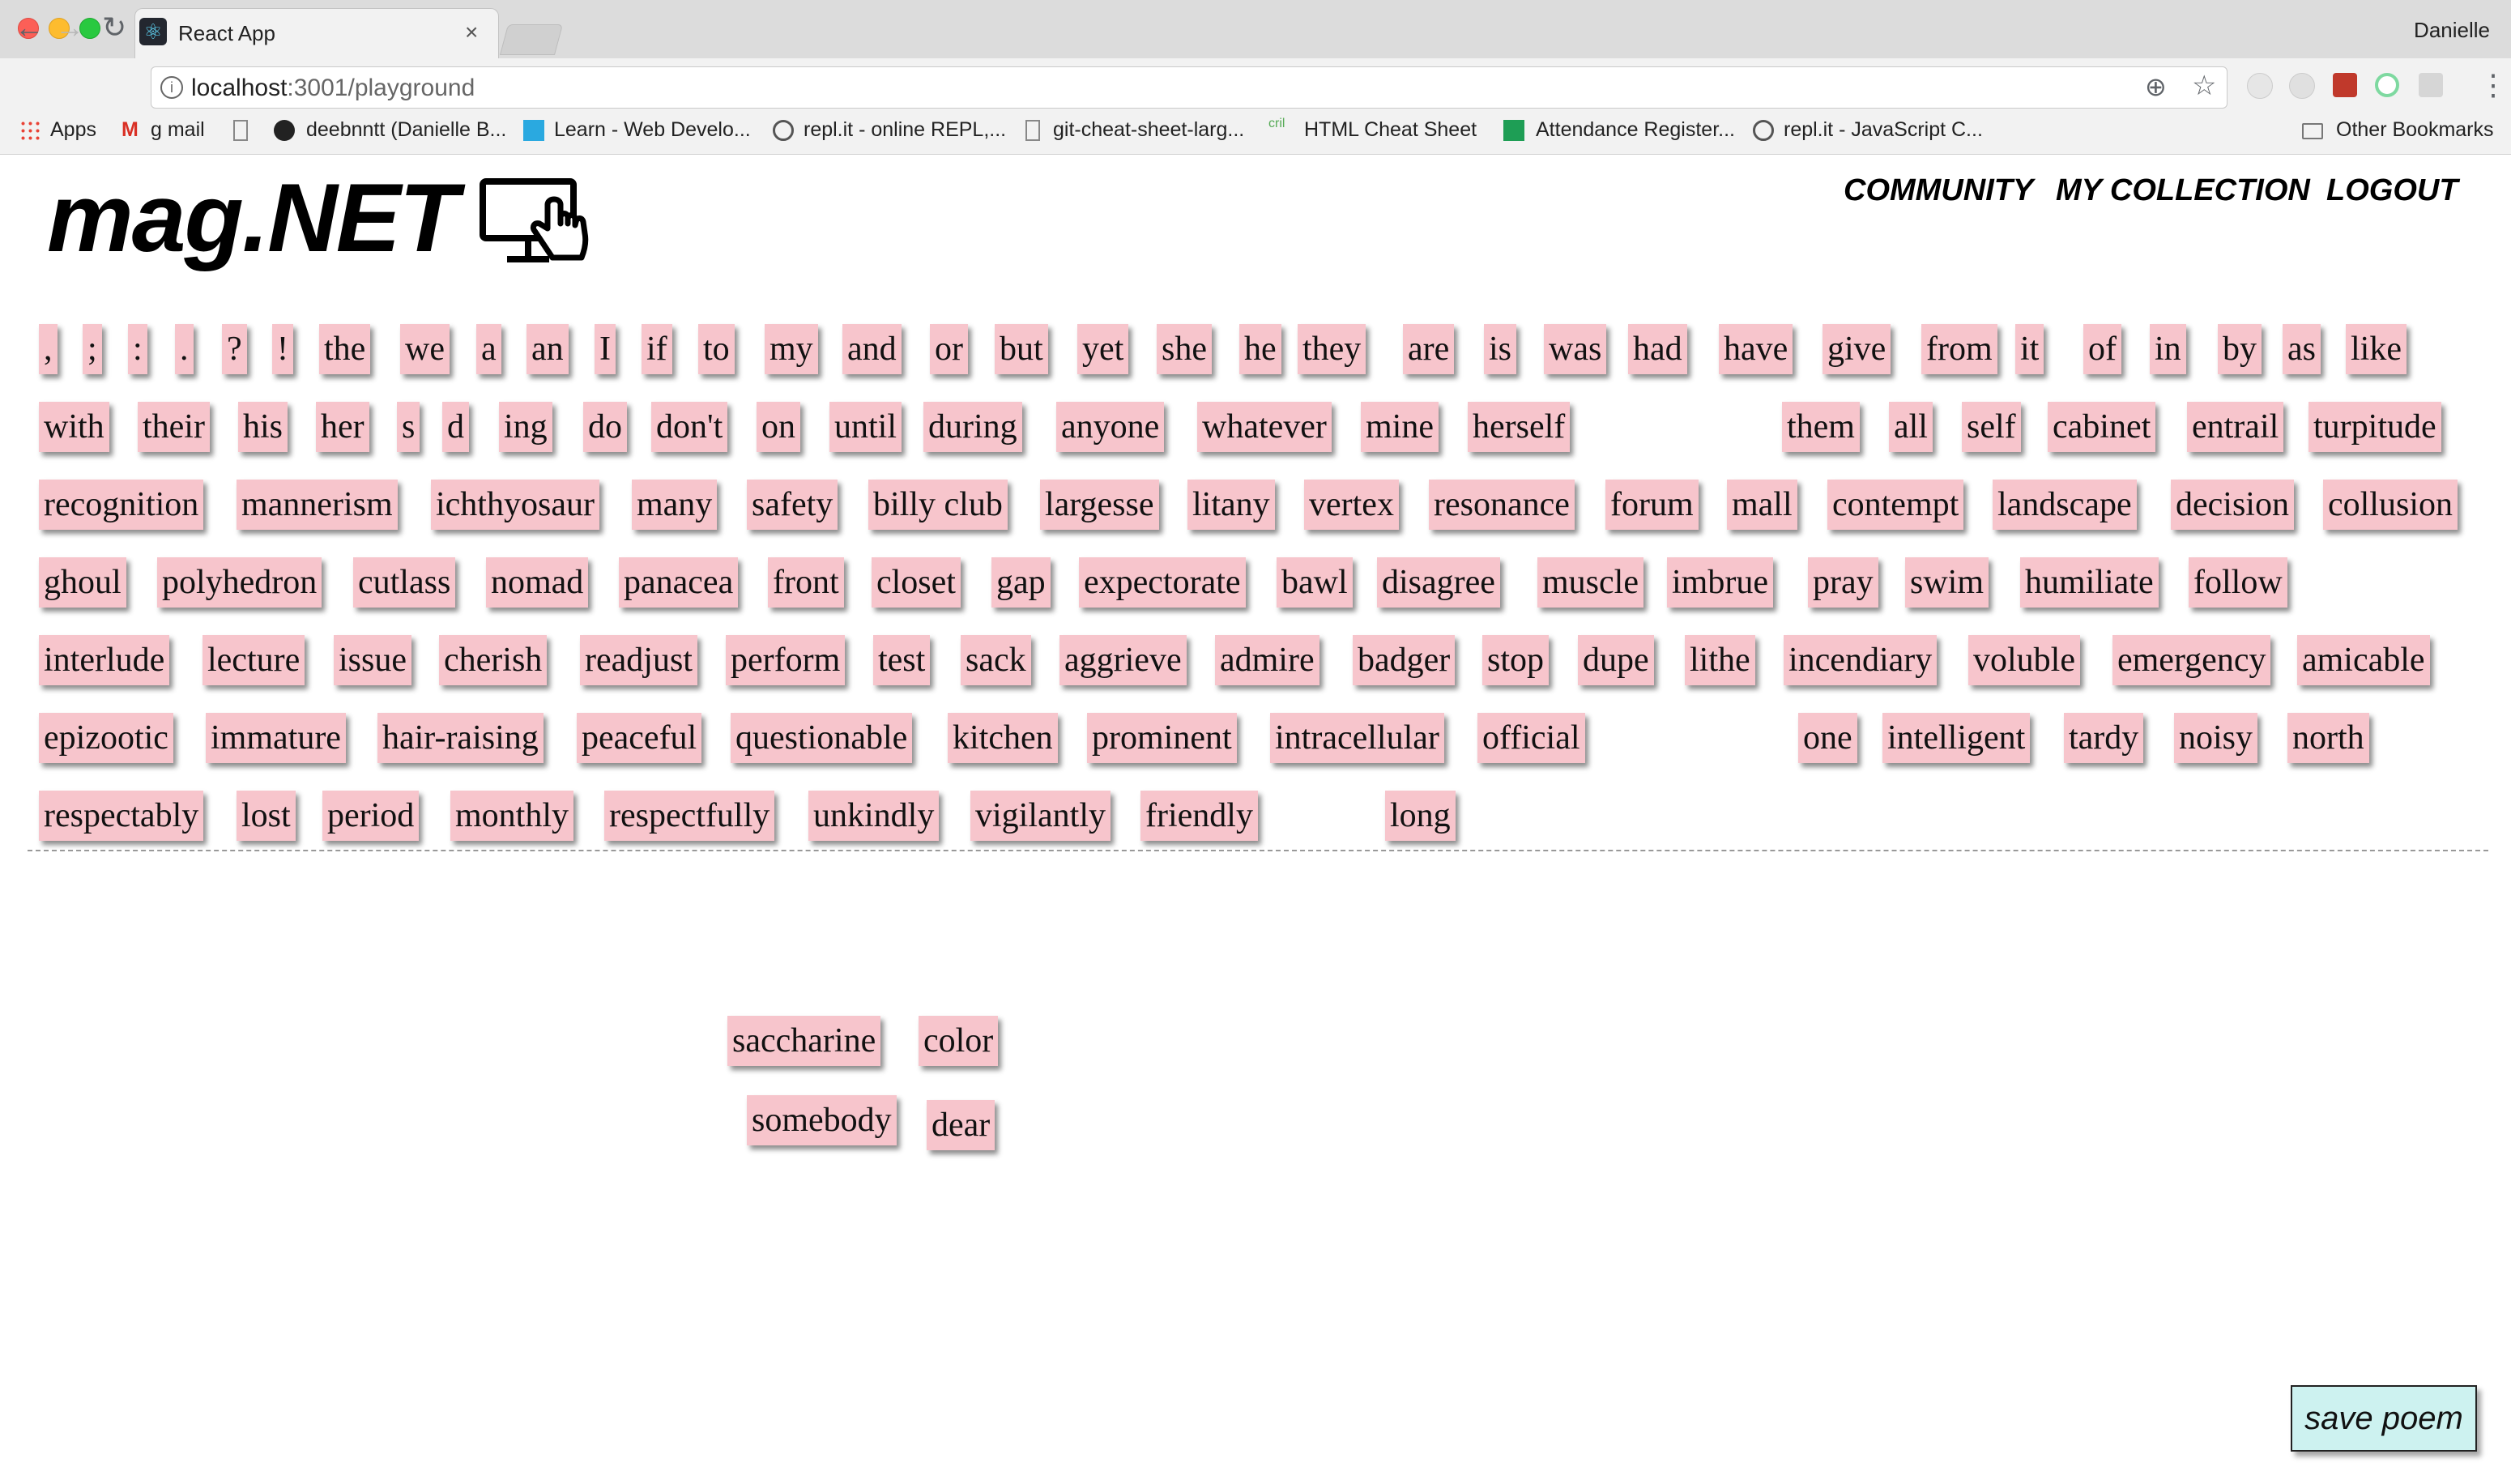 The height and width of the screenshot is (1484, 2511). What do you see at coordinates (1103, 349) in the screenshot?
I see `word-magnet: yet` at bounding box center [1103, 349].